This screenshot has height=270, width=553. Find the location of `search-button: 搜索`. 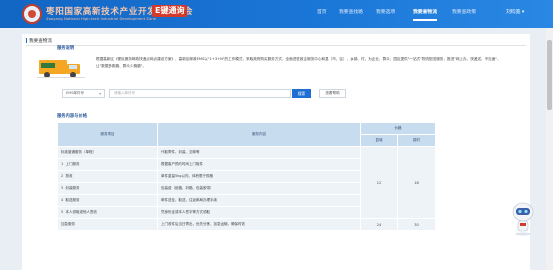

search-button: 搜索 is located at coordinates (301, 93).